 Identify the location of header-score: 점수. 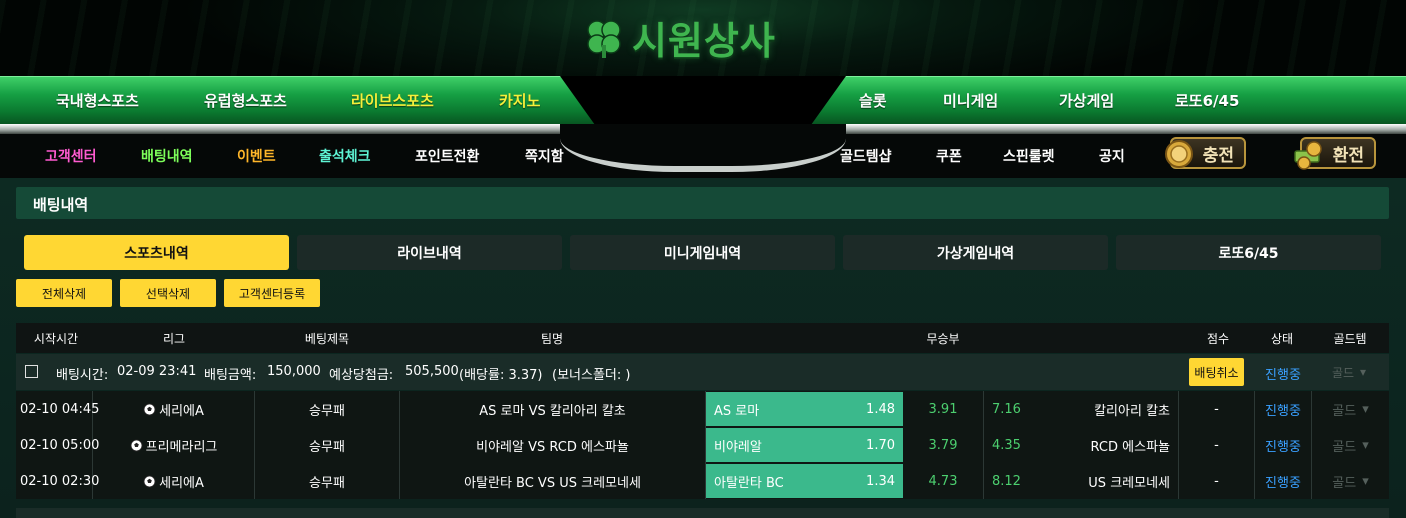
(1218, 339).